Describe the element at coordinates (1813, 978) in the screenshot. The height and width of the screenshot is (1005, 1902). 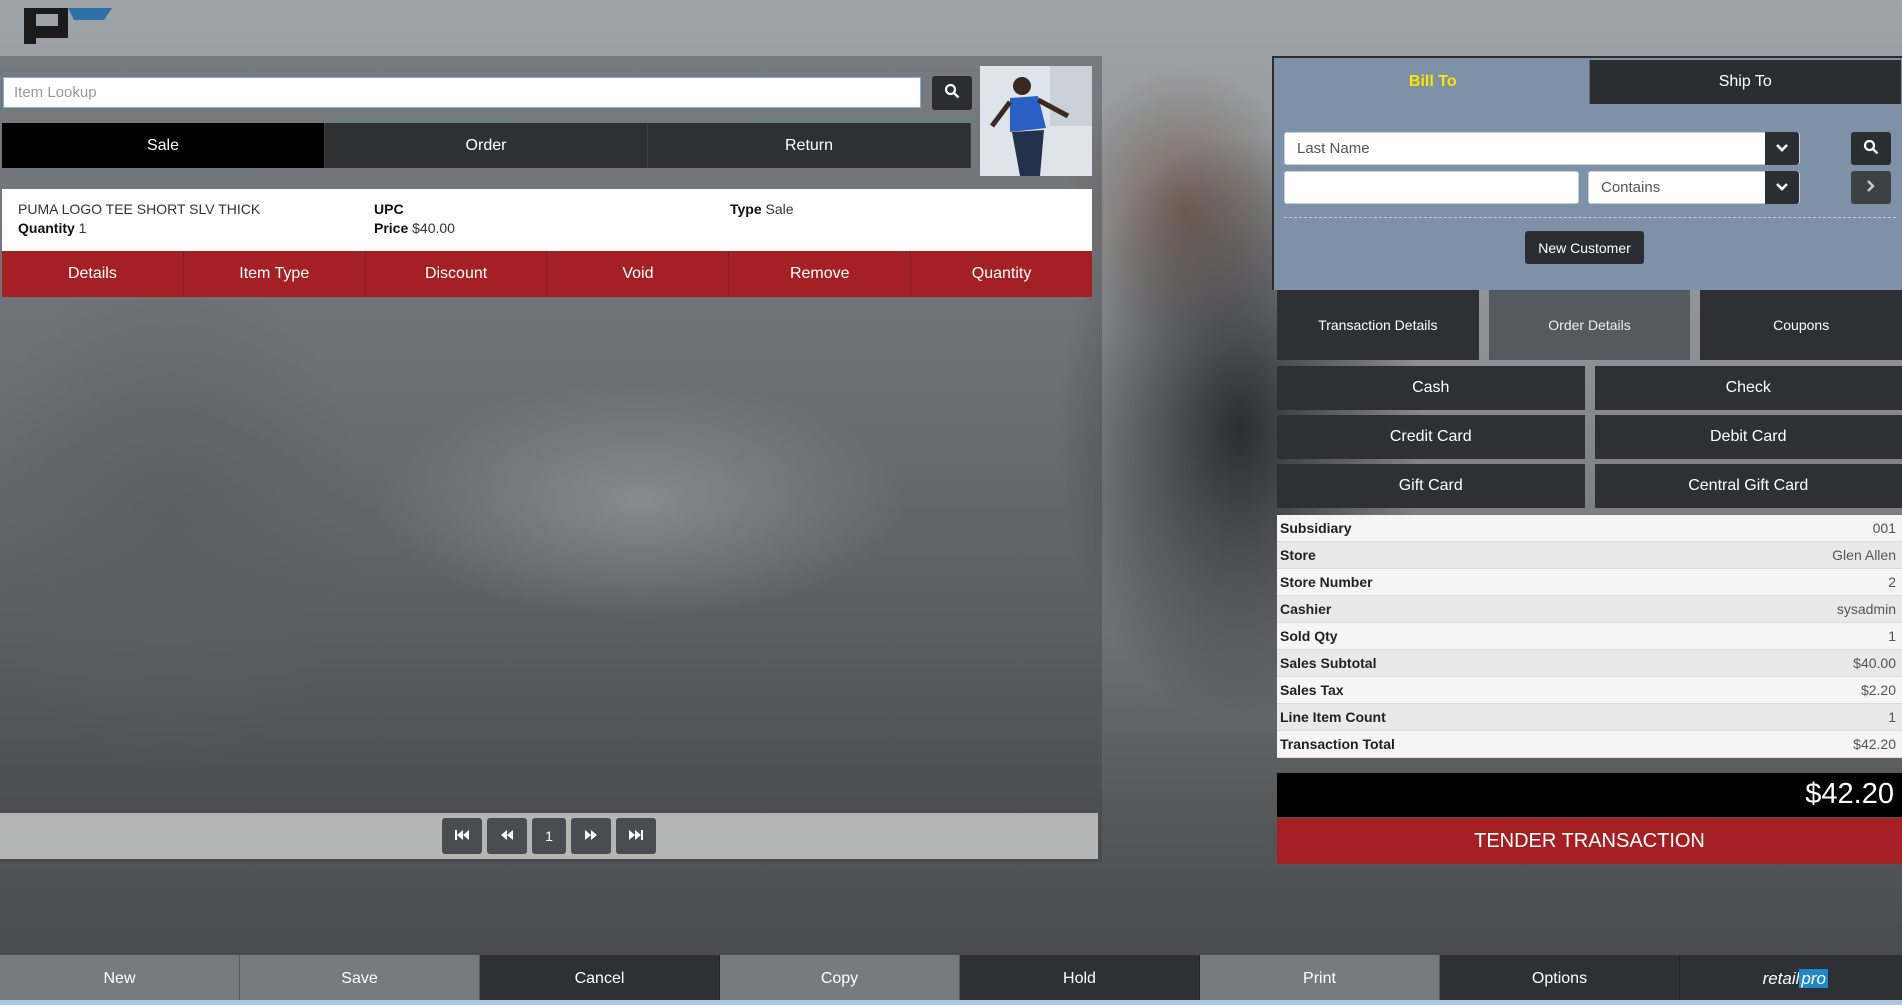
I see `brand-text-part2: pro` at that location.